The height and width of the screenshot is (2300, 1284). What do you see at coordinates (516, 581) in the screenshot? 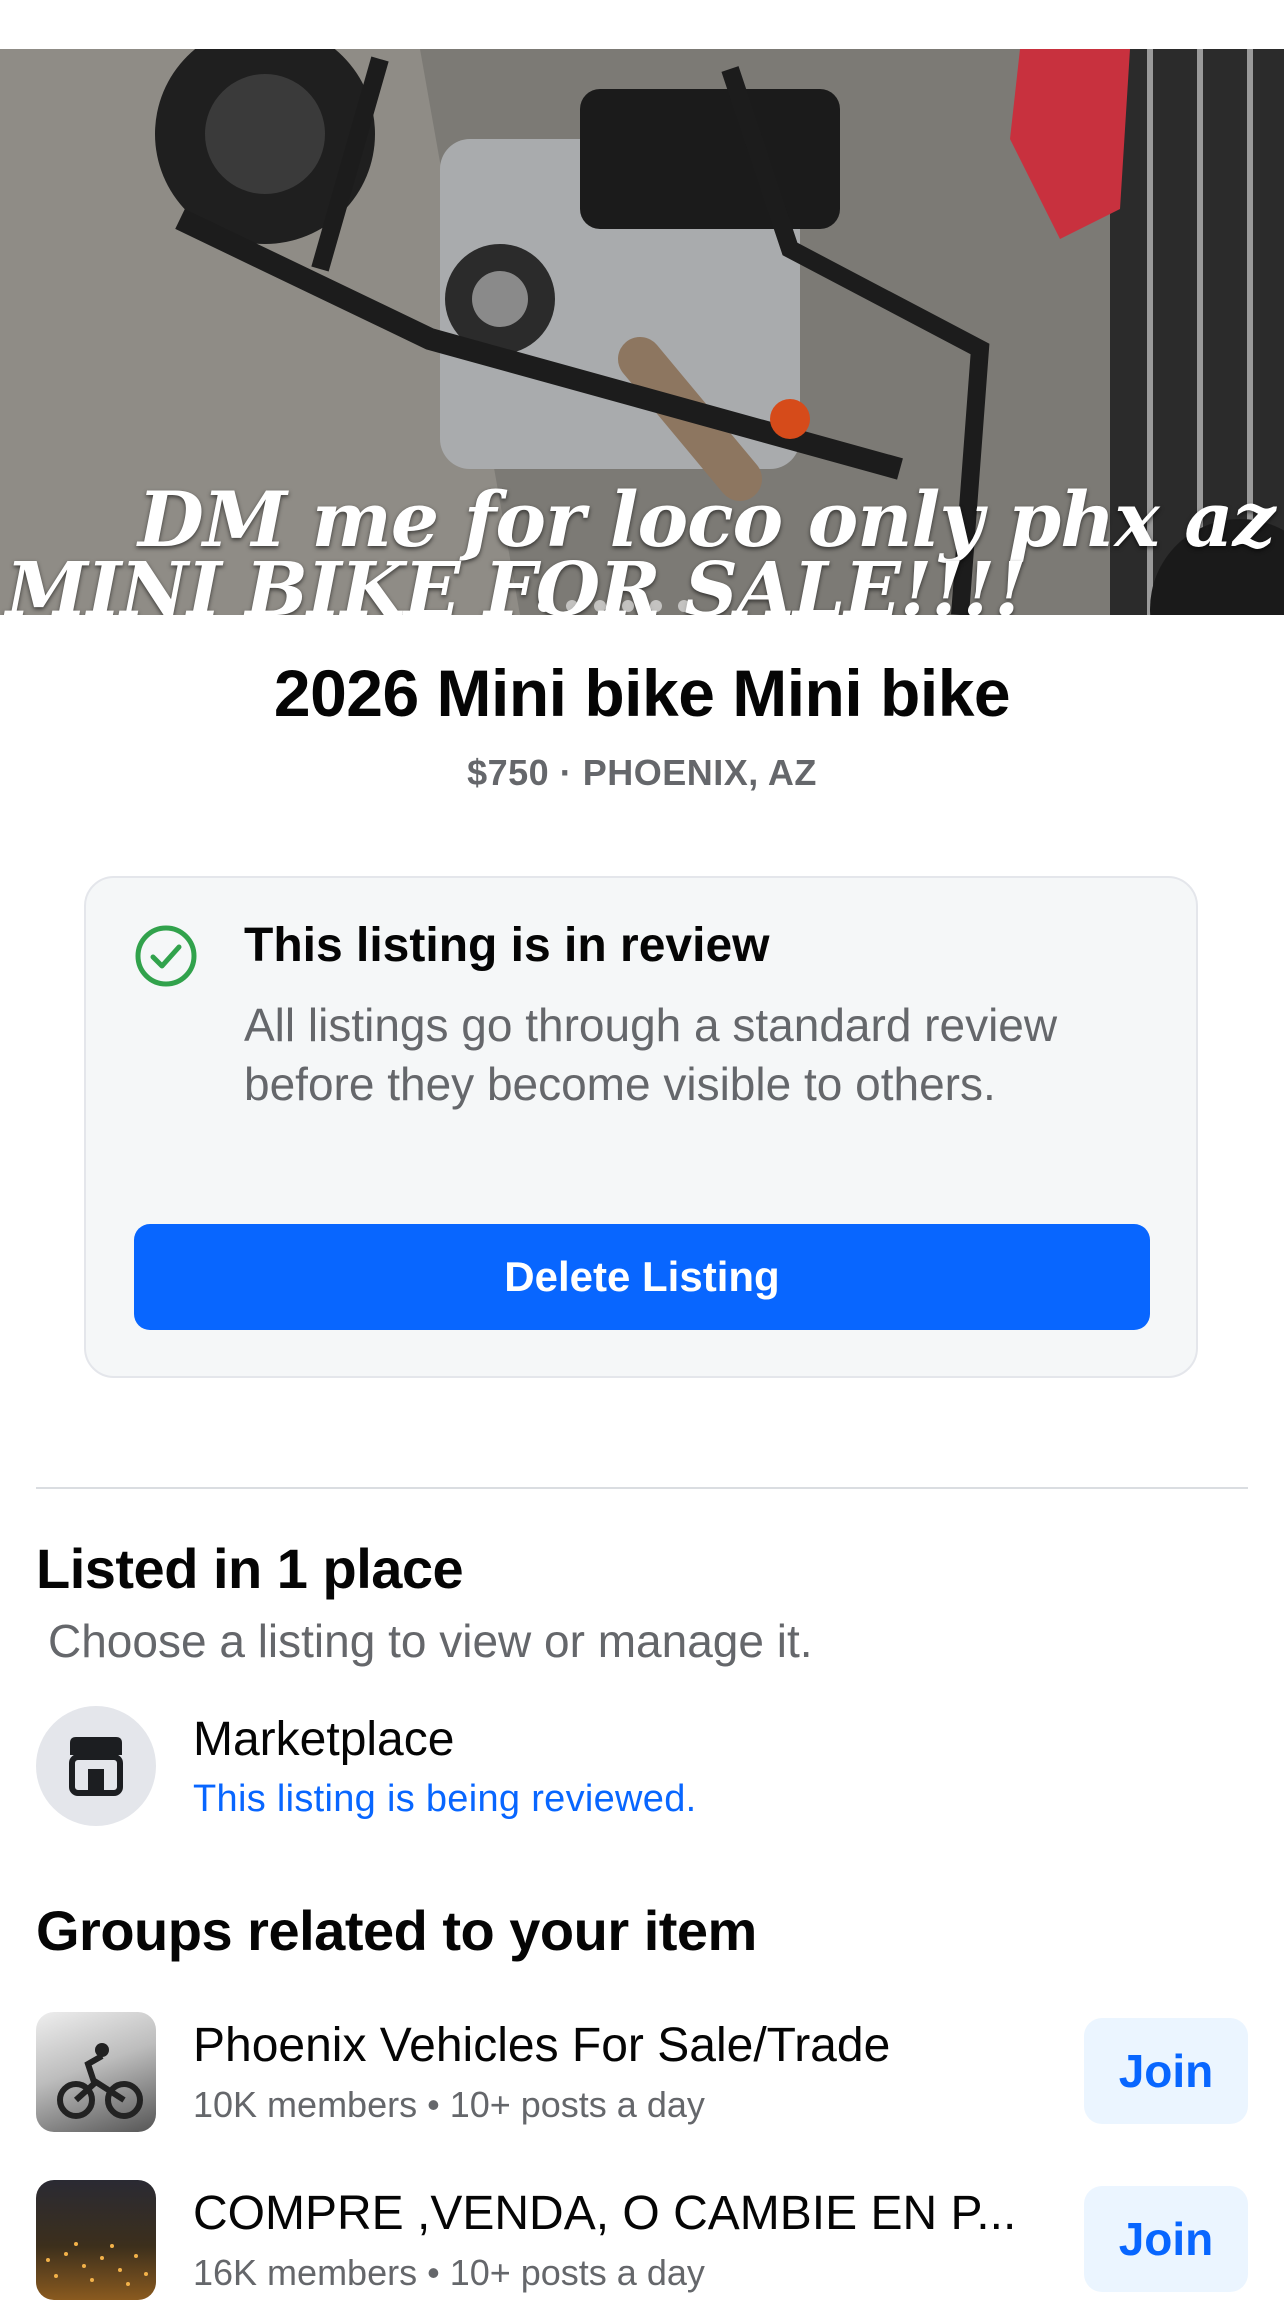
I see `photo-caption-line-2: MINI BIKE FOR SALE!!!!` at bounding box center [516, 581].